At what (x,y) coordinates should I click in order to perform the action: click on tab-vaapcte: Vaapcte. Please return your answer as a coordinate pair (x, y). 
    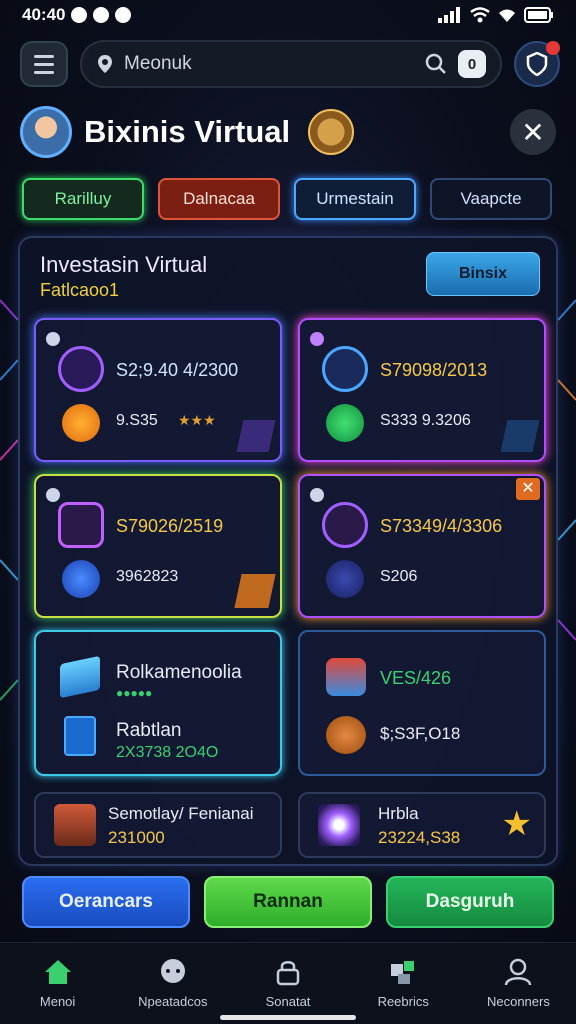
    Looking at the image, I should click on (491, 199).